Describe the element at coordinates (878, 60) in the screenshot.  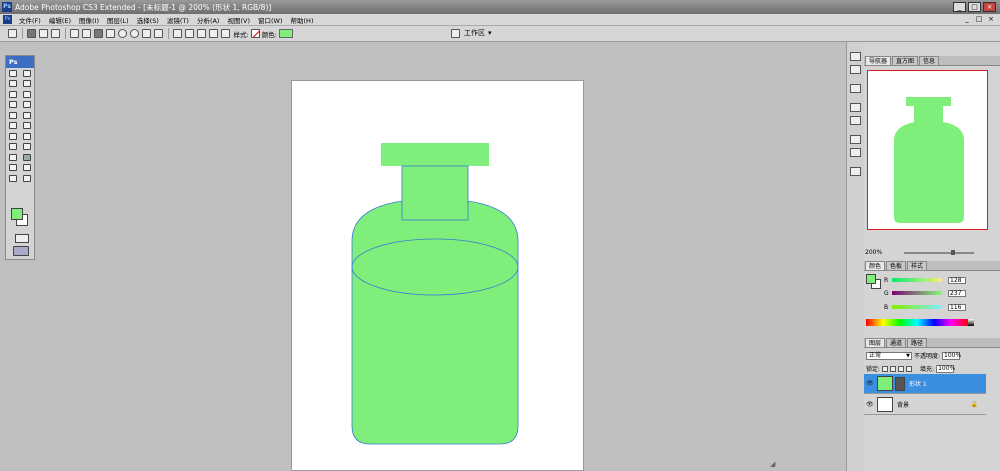
I see `tab-navigator: 导航器` at that location.